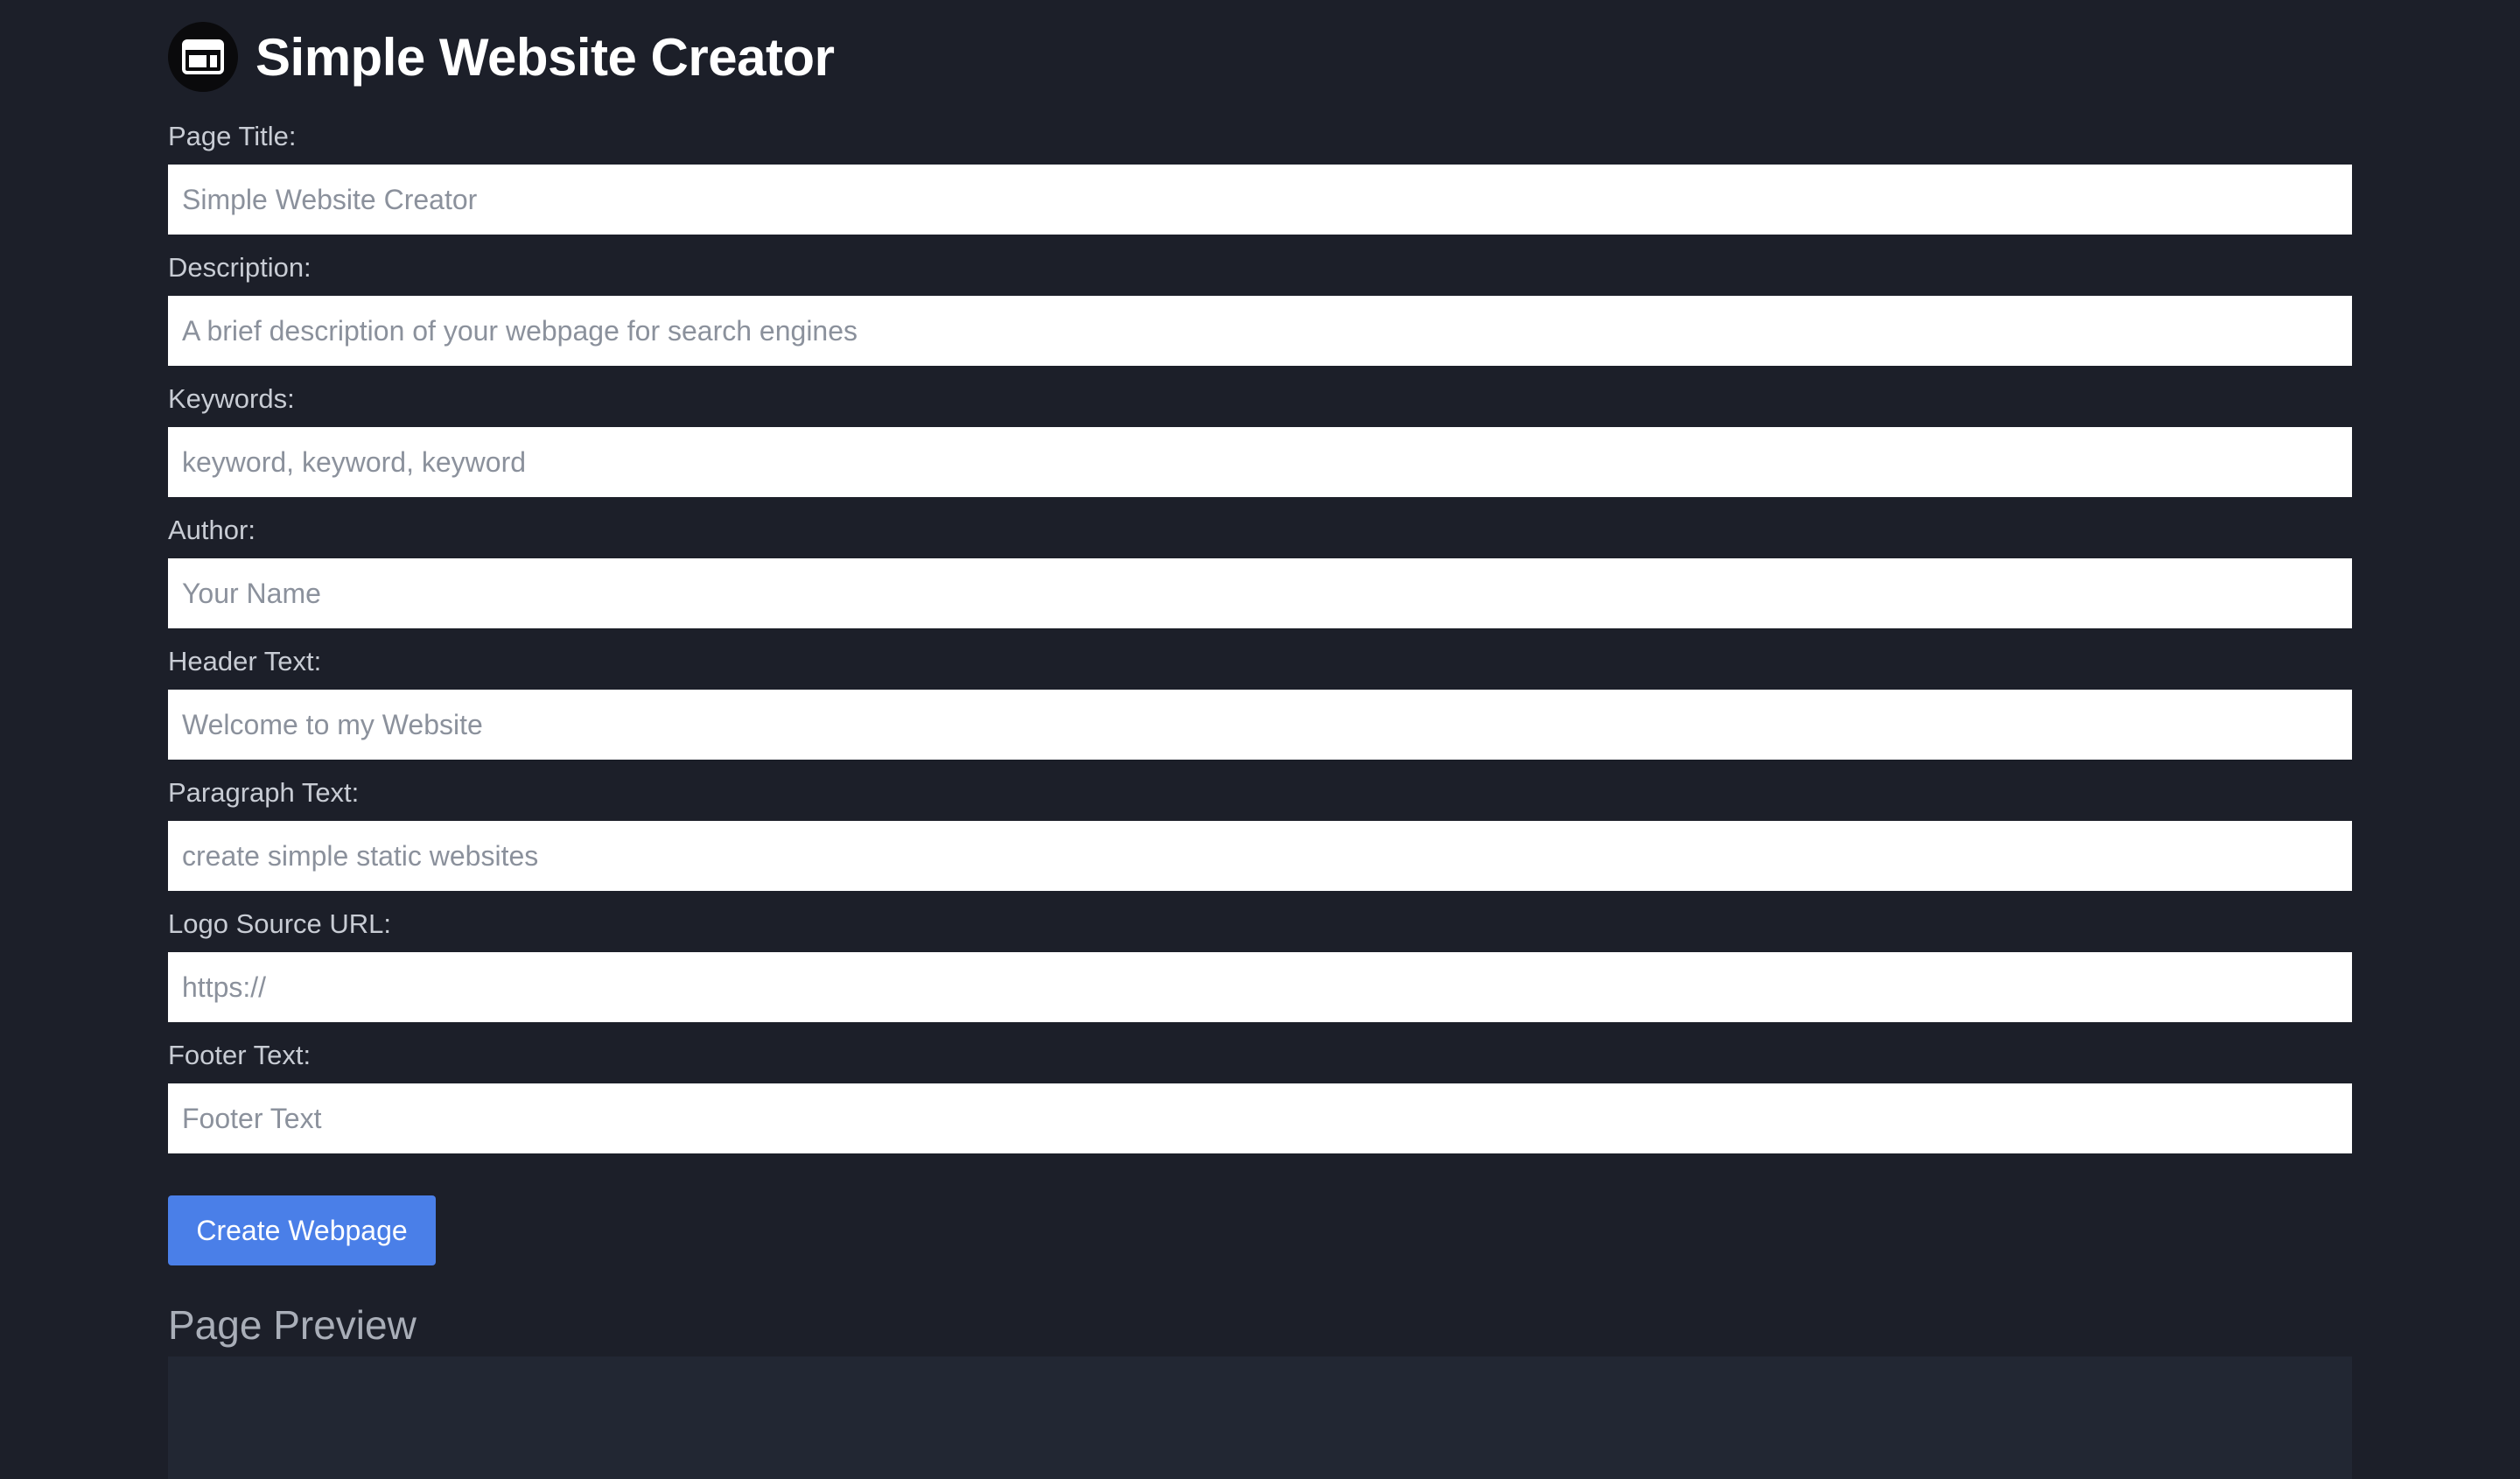  I want to click on field-author: Author:, so click(1260, 572).